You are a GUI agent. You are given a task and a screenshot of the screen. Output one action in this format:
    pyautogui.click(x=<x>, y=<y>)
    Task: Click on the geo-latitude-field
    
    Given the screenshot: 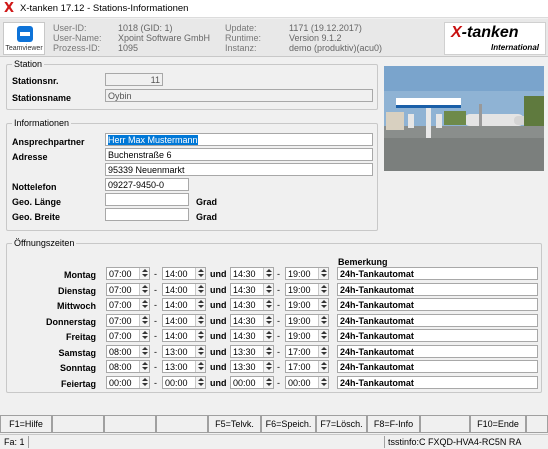 What is the action you would take?
    pyautogui.click(x=147, y=214)
    